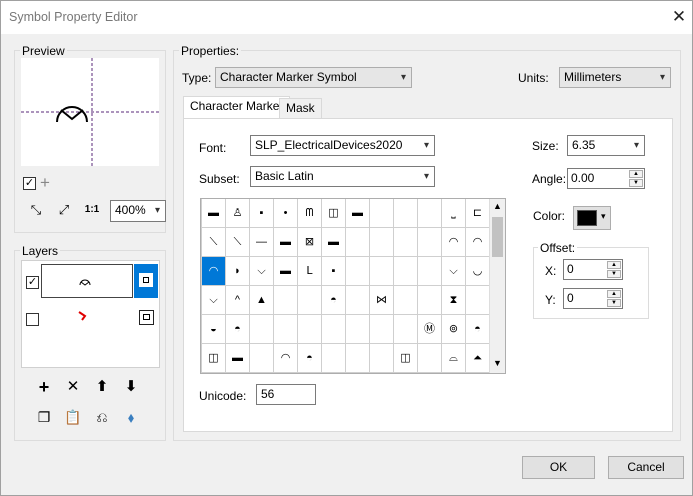 The image size is (693, 496). I want to click on angle-spin-buttons: ▲ ▼, so click(636, 178).